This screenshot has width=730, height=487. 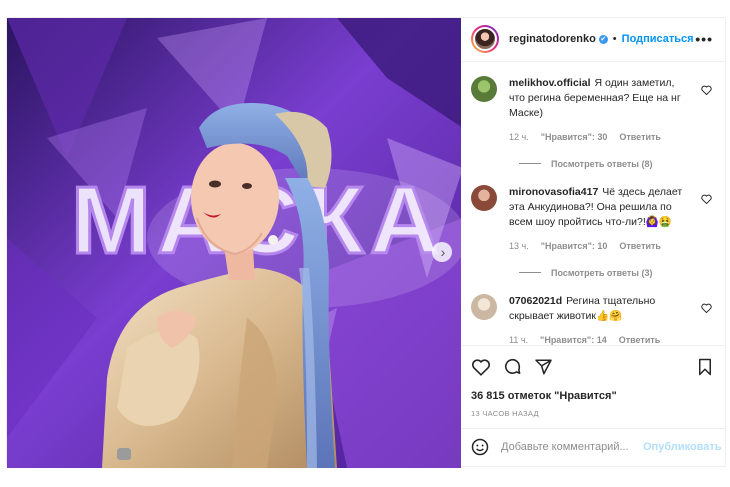 I want to click on comment-username: melikhov.official, so click(x=550, y=83).